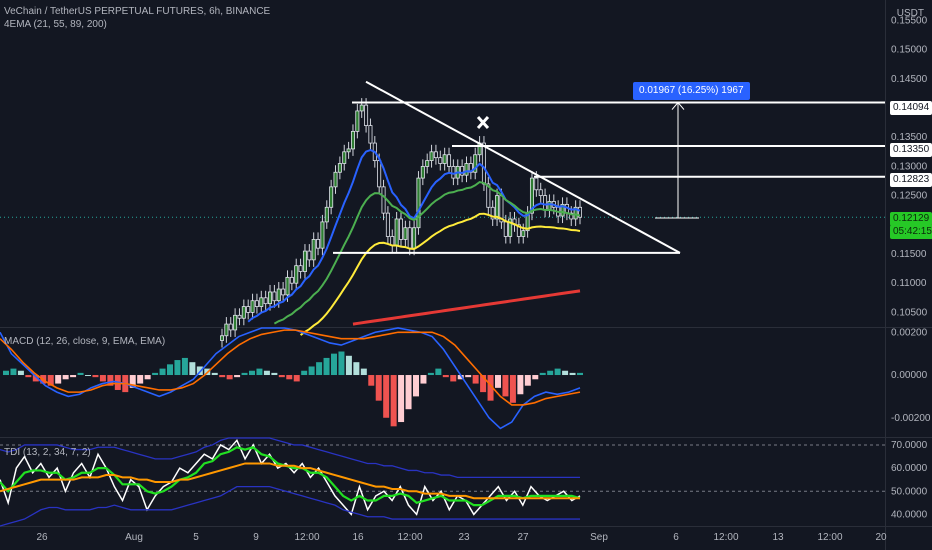  What do you see at coordinates (599, 537) in the screenshot?
I see `x-tick-label: Sep` at bounding box center [599, 537].